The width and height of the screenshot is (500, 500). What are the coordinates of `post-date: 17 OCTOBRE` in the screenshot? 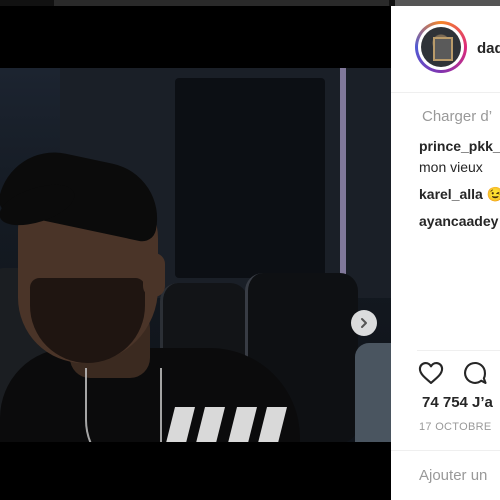 It's located at (455, 427).